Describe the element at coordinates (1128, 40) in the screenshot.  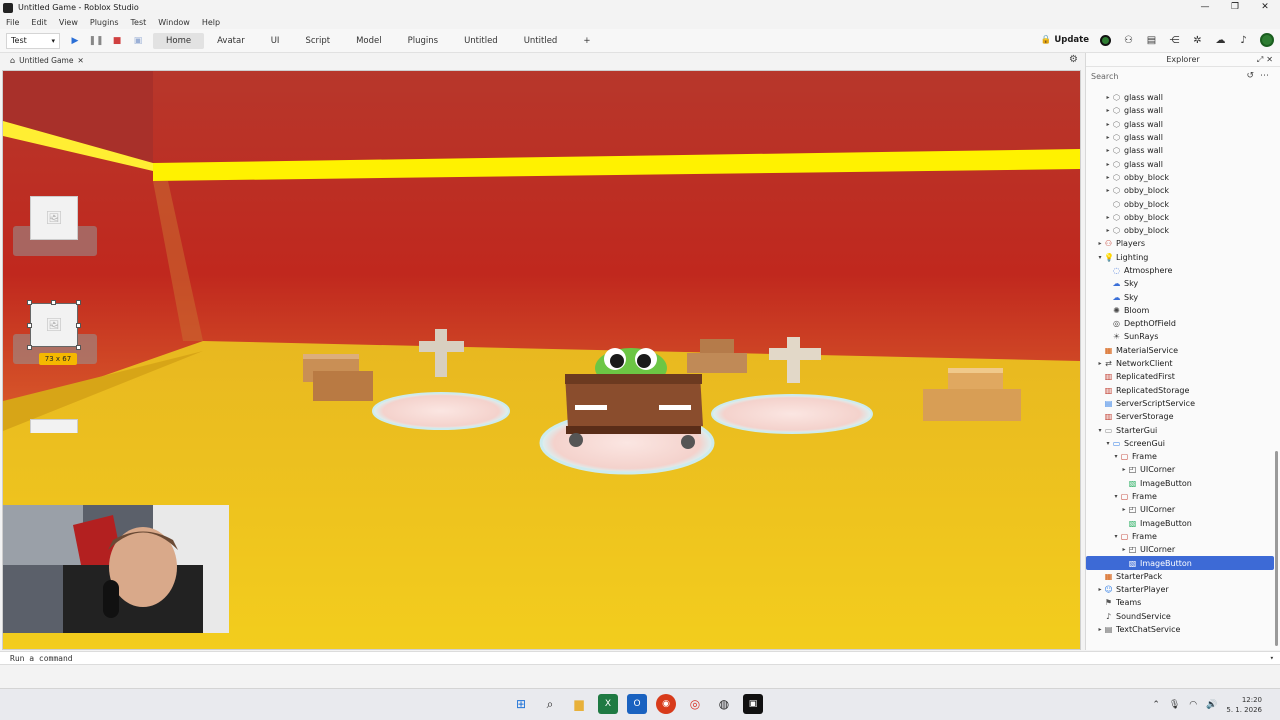
I see `collaborators-icon: ⚇` at that location.